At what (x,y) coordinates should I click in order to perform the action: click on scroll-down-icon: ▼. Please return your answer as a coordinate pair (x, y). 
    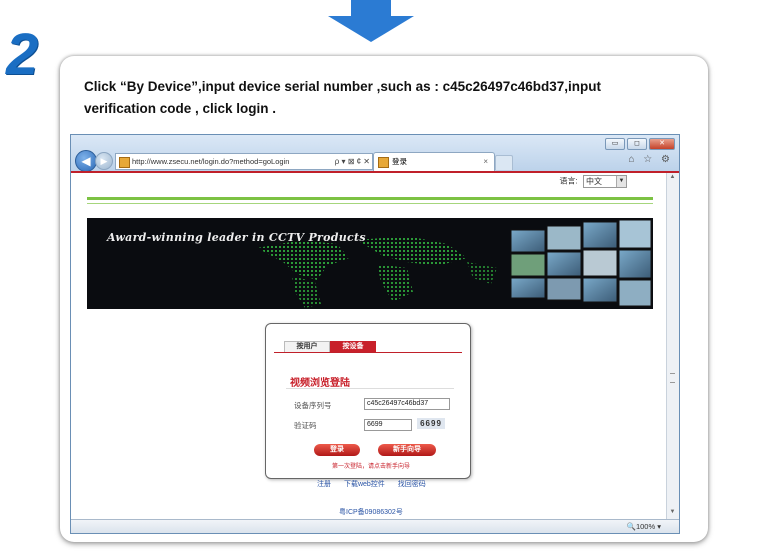
    Looking at the image, I should click on (672, 513).